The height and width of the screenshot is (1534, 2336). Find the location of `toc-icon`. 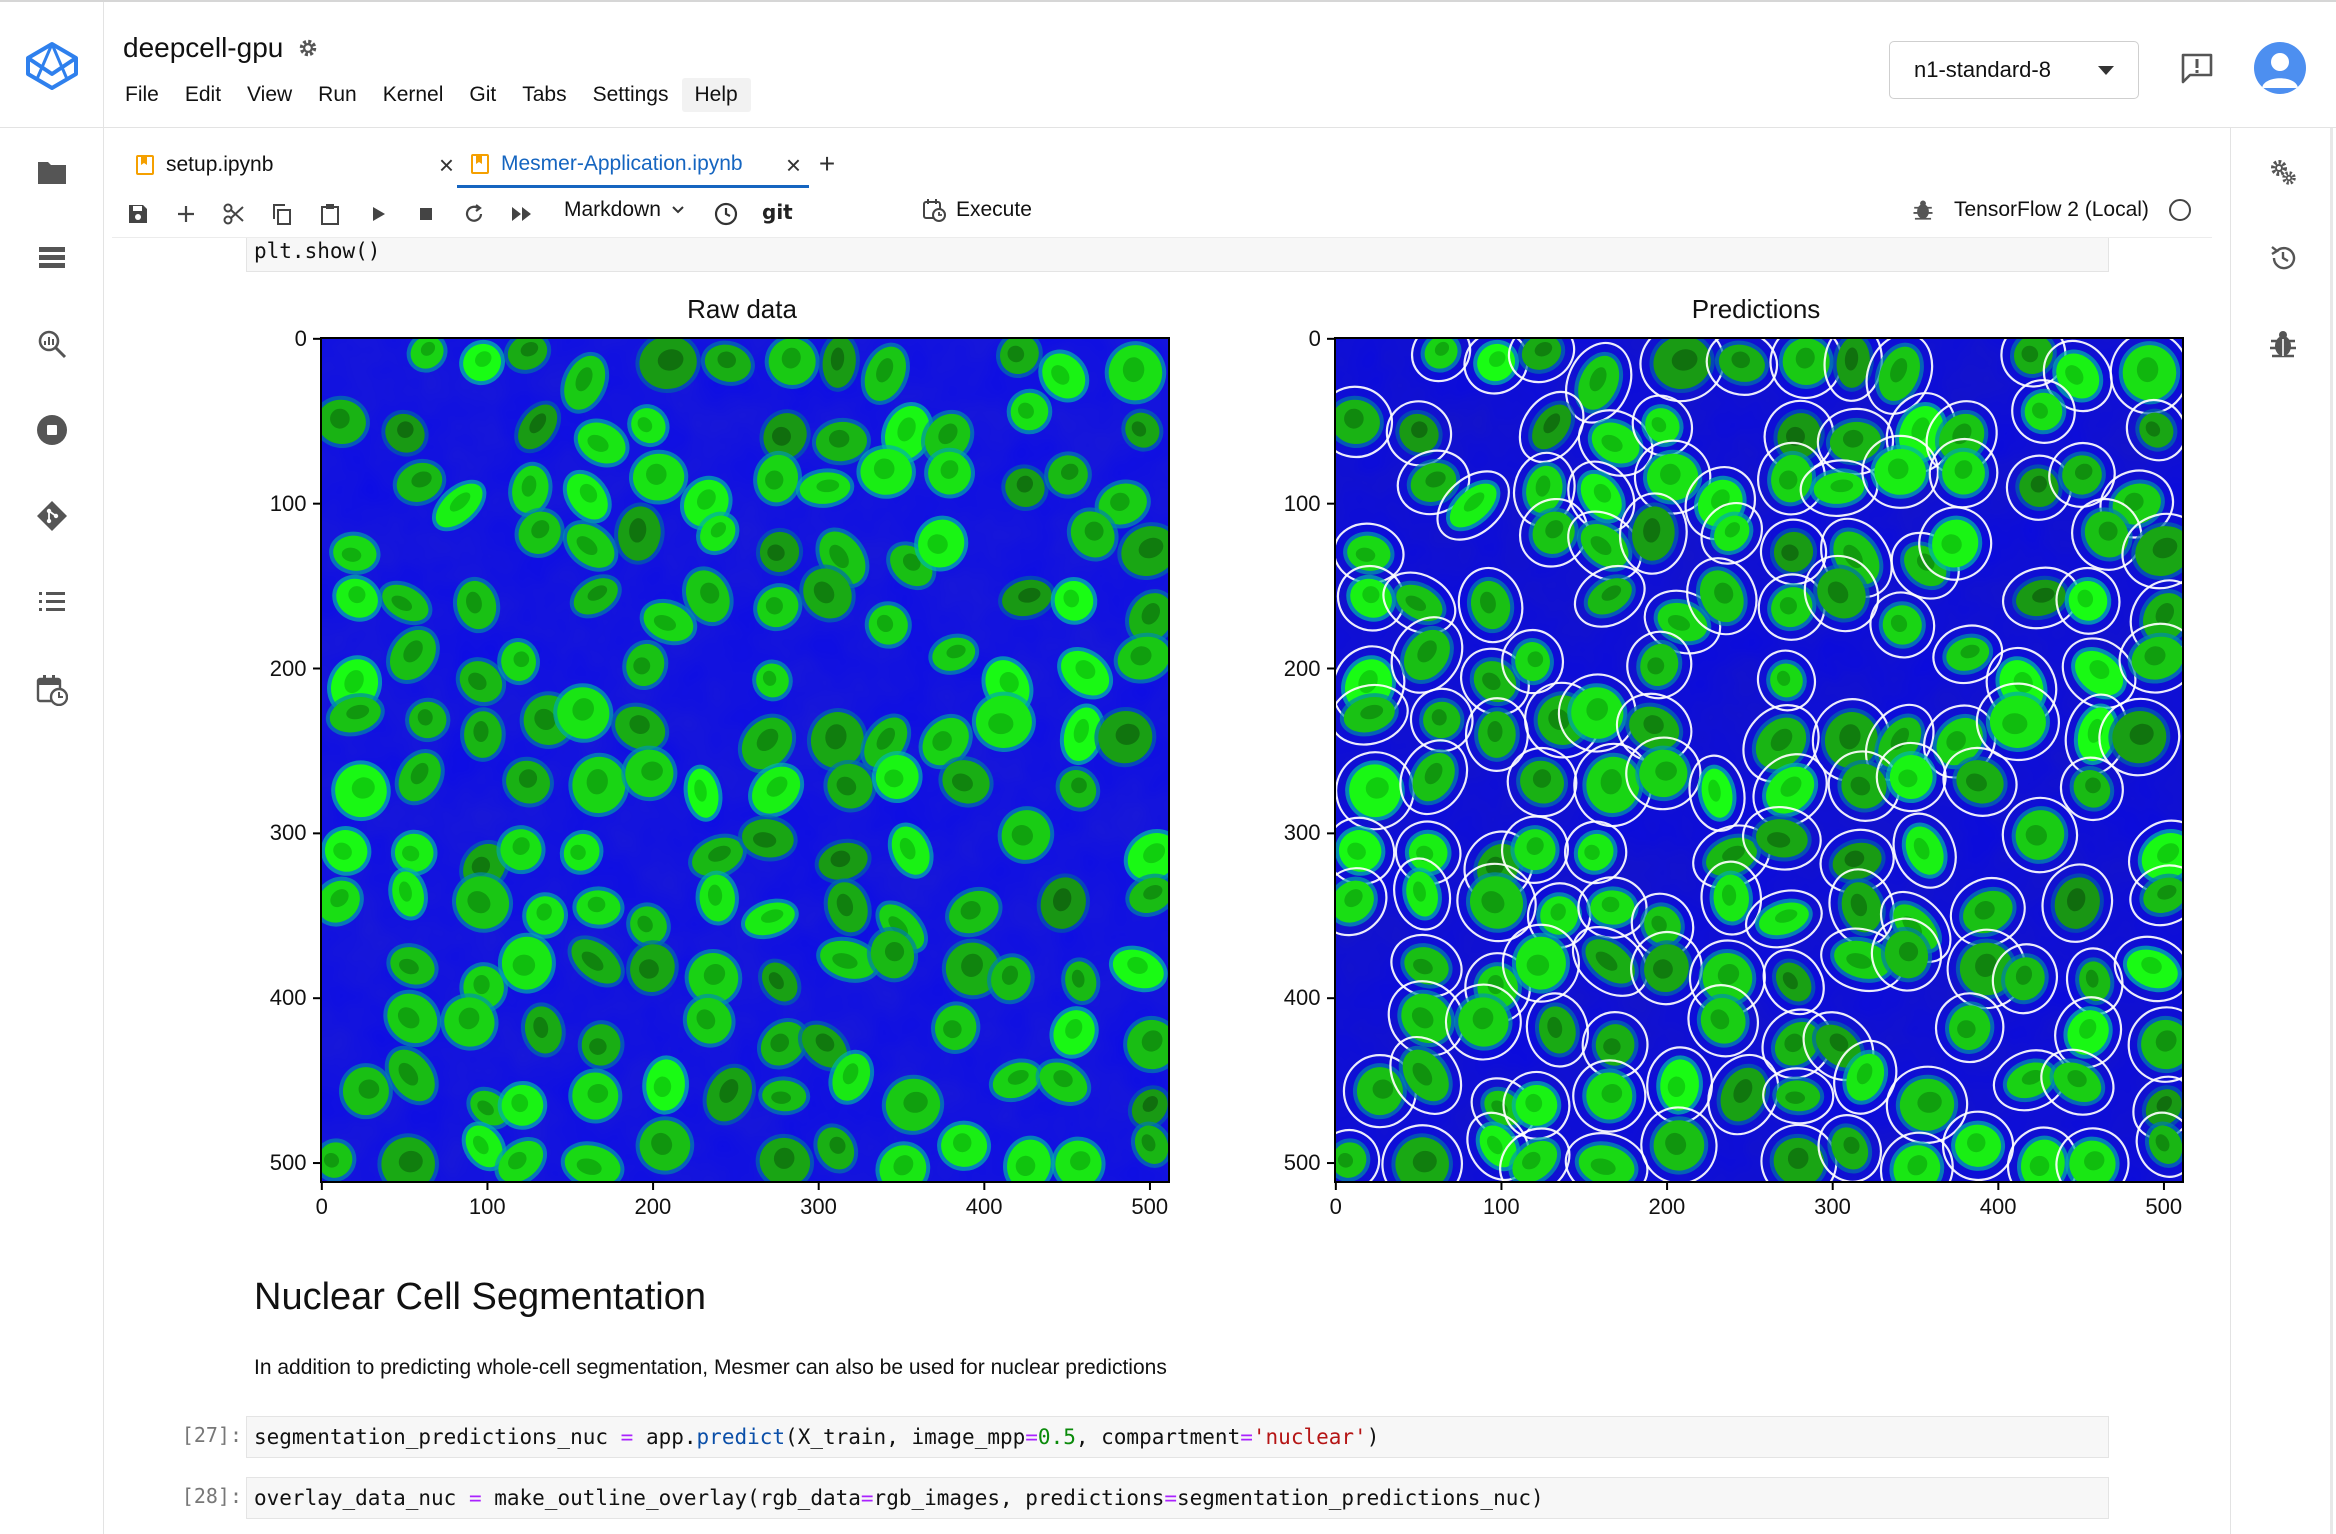

toc-icon is located at coordinates (52, 601).